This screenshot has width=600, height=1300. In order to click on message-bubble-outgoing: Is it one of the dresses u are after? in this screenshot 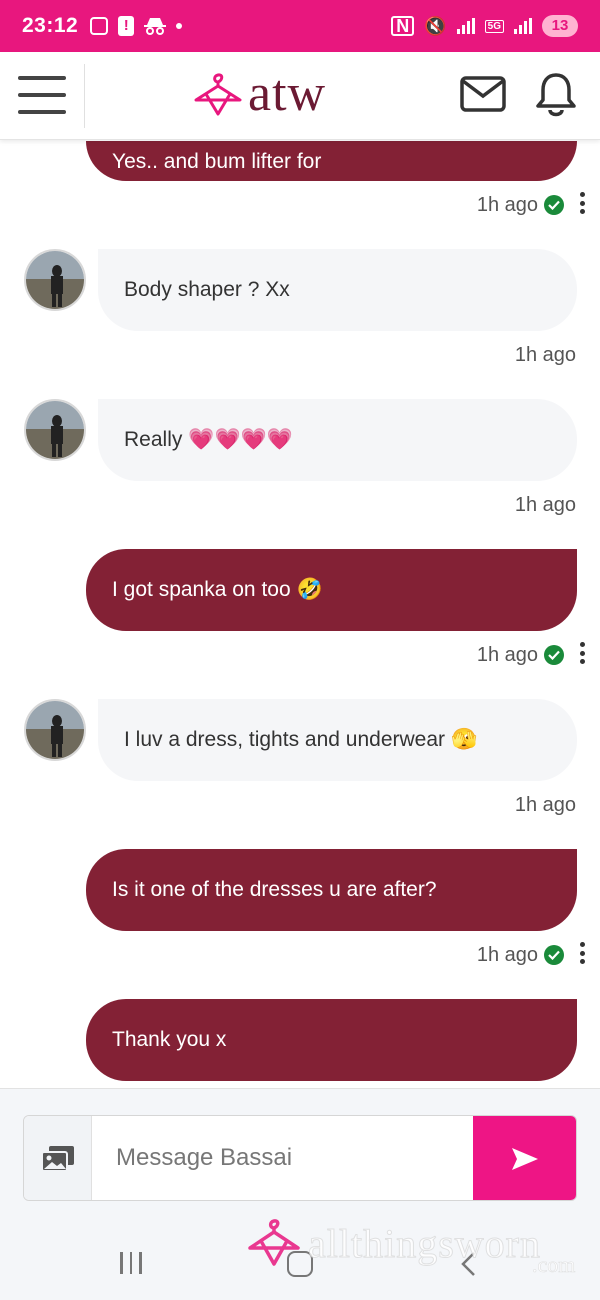, I will do `click(331, 890)`.